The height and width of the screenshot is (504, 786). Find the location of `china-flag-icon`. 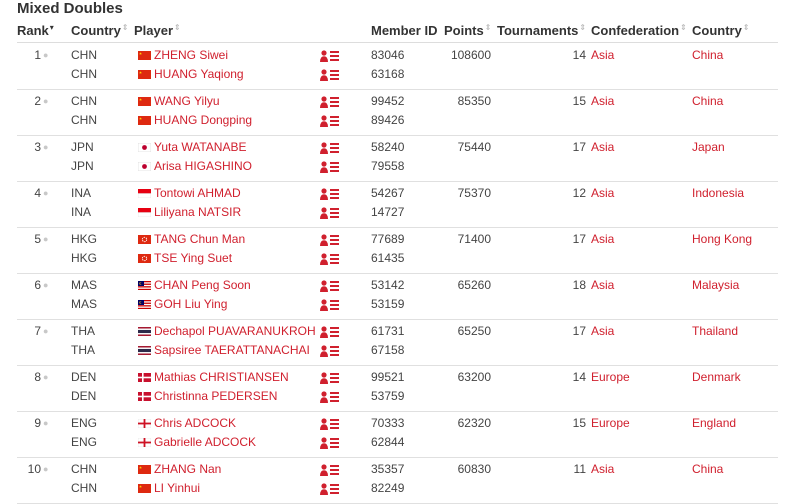

china-flag-icon is located at coordinates (144, 469).